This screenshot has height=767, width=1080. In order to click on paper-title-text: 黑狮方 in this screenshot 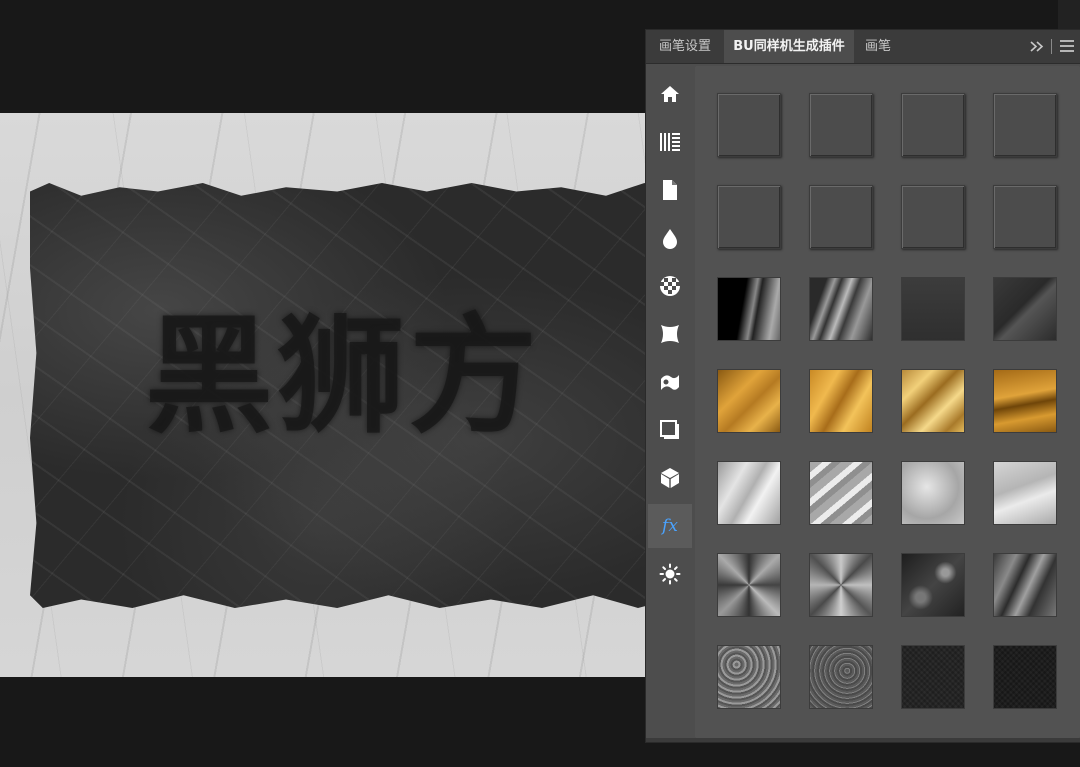, I will do `click(343, 376)`.